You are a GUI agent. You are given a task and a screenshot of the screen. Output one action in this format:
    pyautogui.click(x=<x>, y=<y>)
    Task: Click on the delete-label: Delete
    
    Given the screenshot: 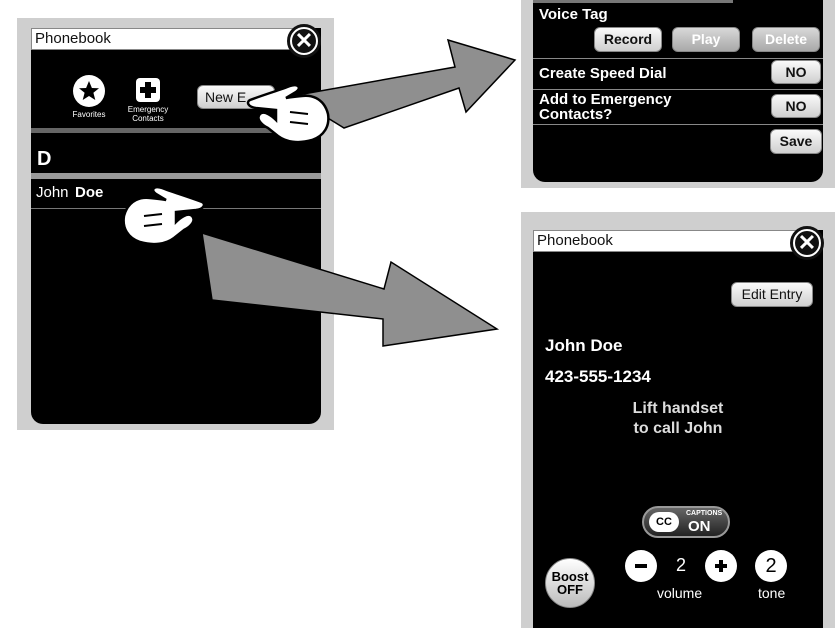 What is the action you would take?
    pyautogui.click(x=786, y=39)
    